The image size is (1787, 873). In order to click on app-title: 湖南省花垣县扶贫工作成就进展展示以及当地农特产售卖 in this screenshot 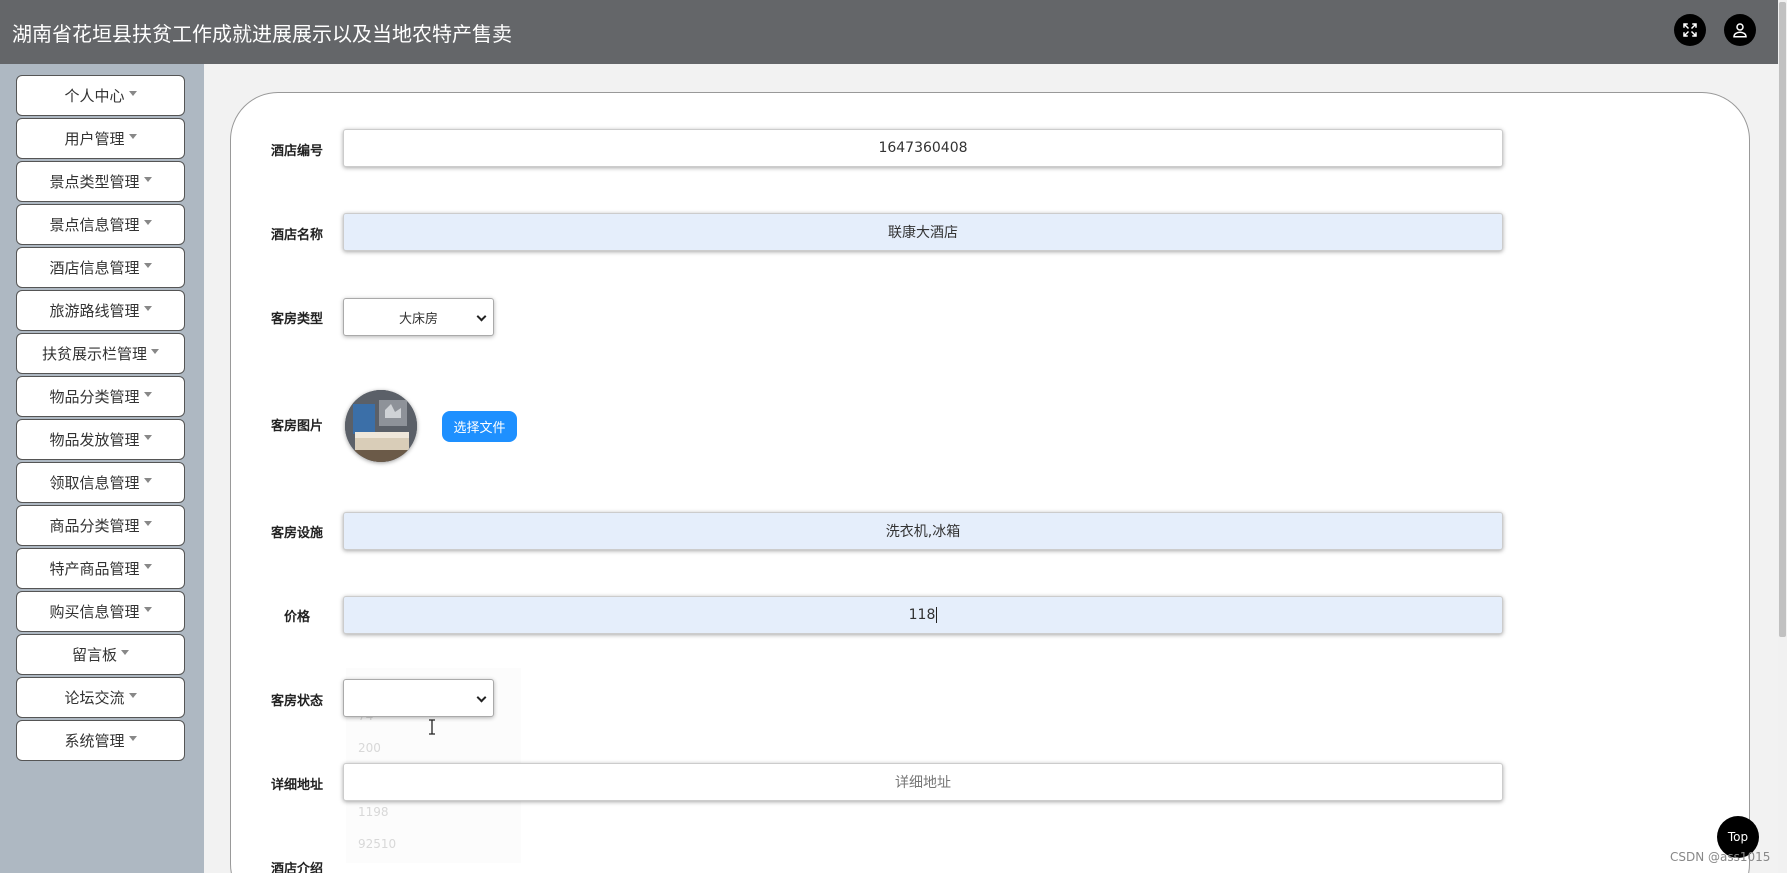, I will do `click(262, 33)`.